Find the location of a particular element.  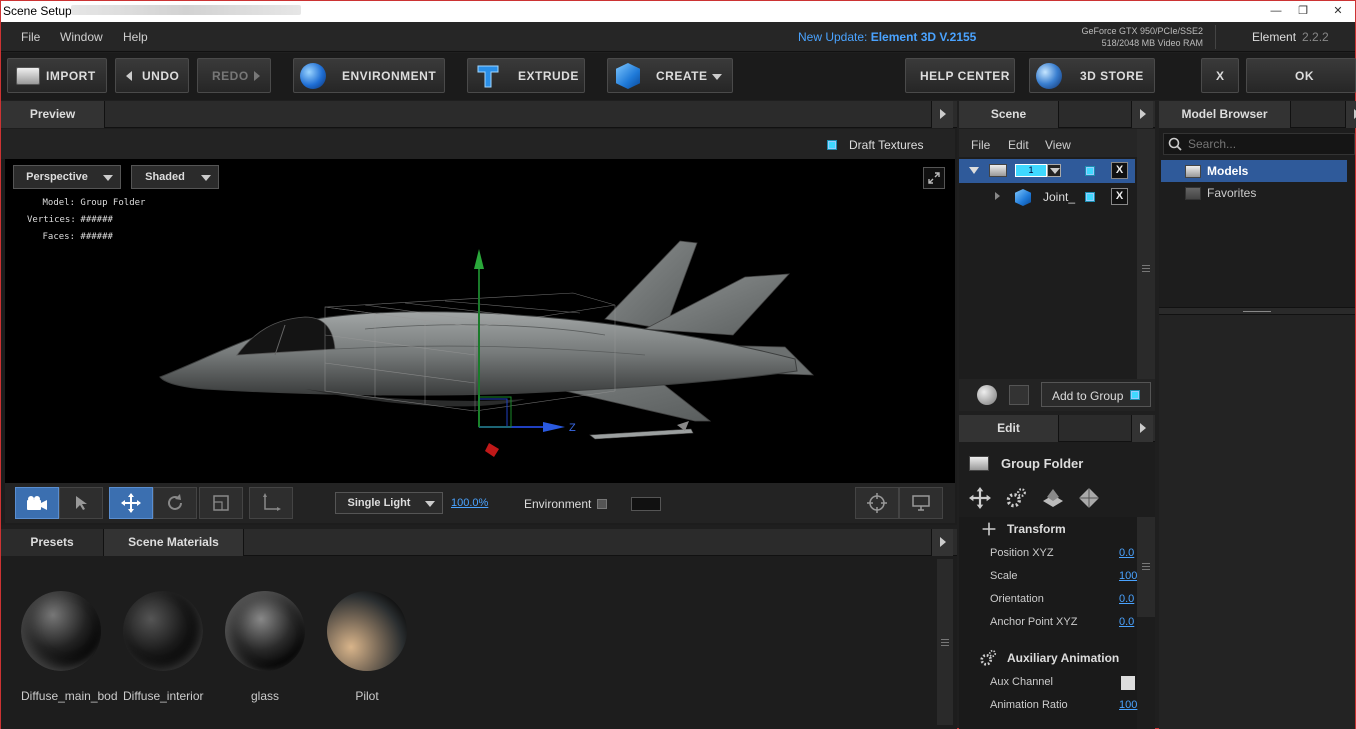

material-diffuse-main: Diffuse_main_bod is located at coordinates (69, 647).